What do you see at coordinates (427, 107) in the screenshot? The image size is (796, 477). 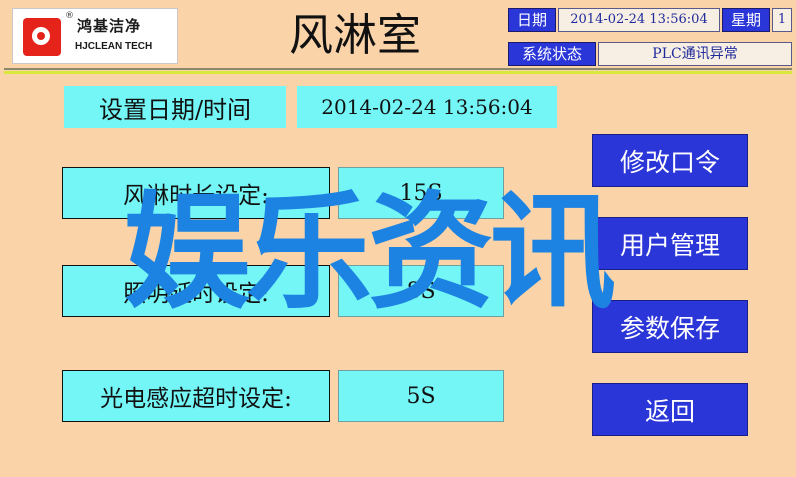 I see `set-datetime-input: 2014-02-24 13:56:04` at bounding box center [427, 107].